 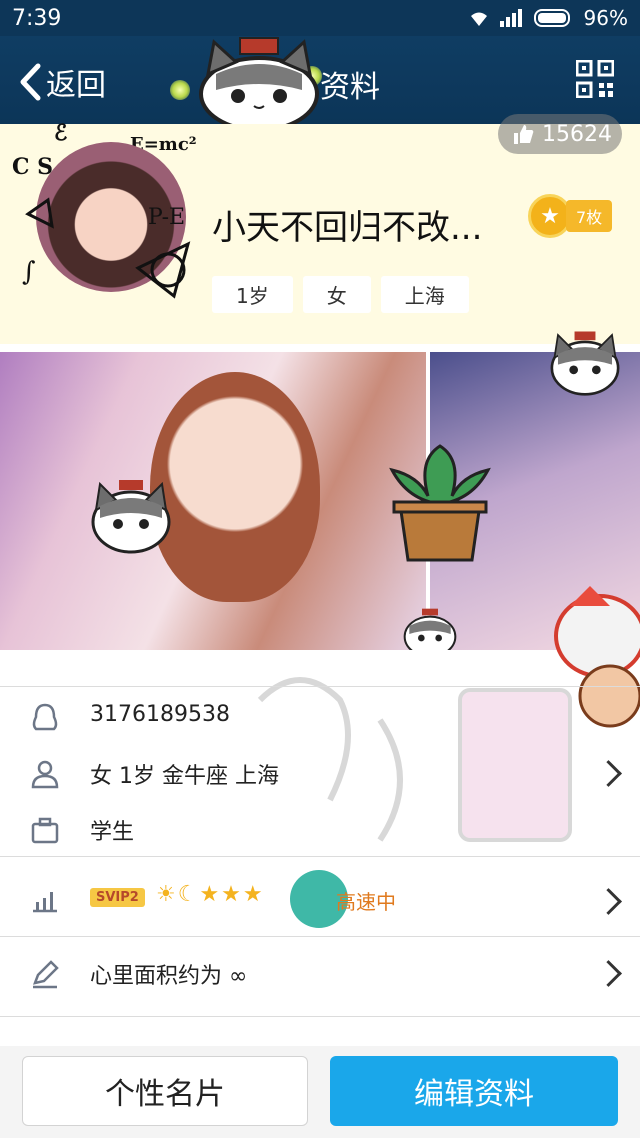 I want to click on medal-badge: ★ 7枚, so click(x=570, y=216).